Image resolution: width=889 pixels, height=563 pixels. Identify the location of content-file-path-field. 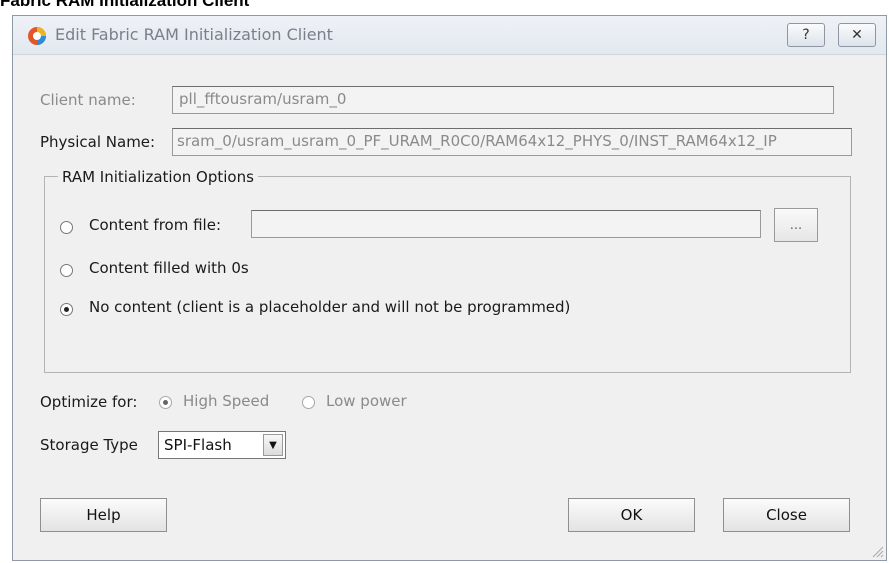
(506, 224).